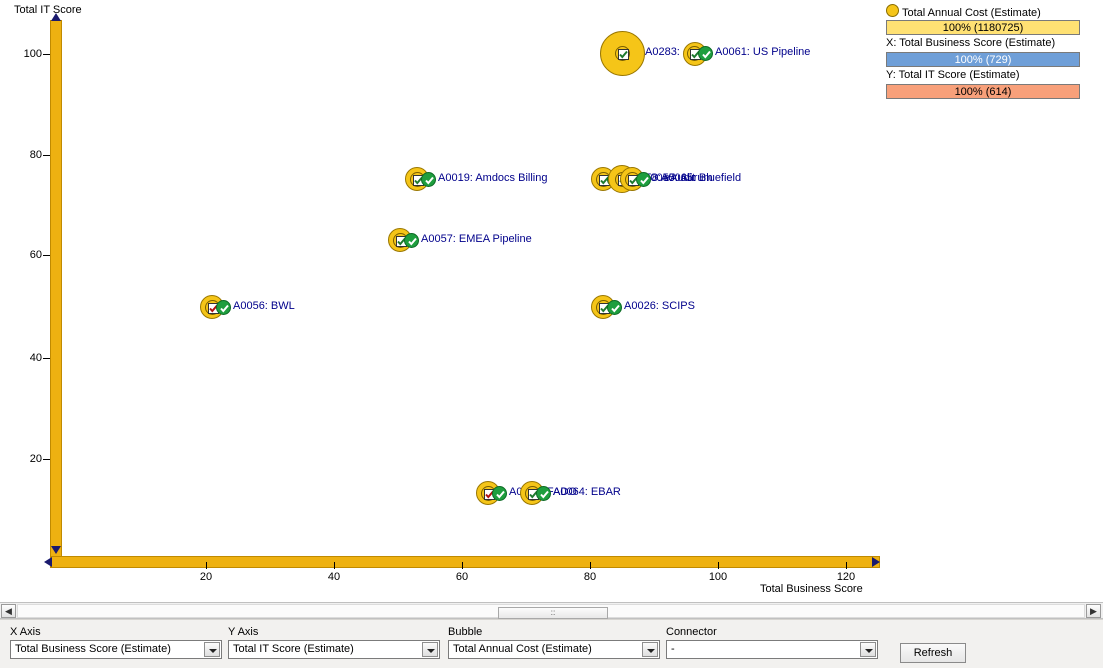 Image resolution: width=1103 pixels, height=668 pixels. I want to click on point-label: A0026: SCIPS, so click(659, 306).